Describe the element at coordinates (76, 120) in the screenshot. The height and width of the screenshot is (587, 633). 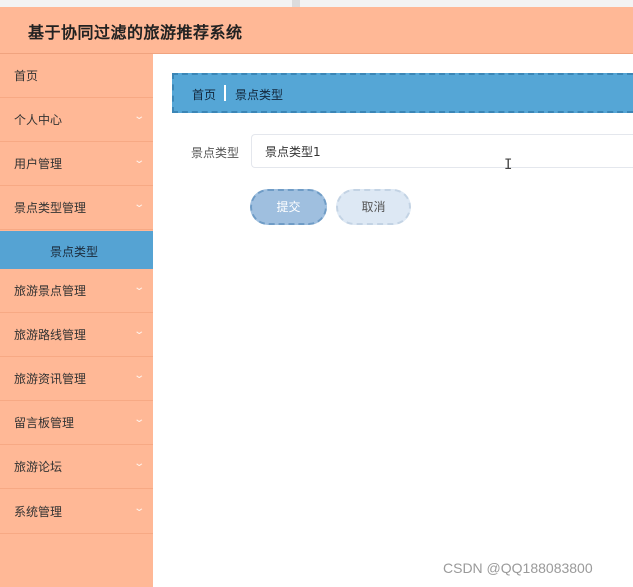
I see `sidebar-item-personal-center: 个人中心 ⌄` at that location.